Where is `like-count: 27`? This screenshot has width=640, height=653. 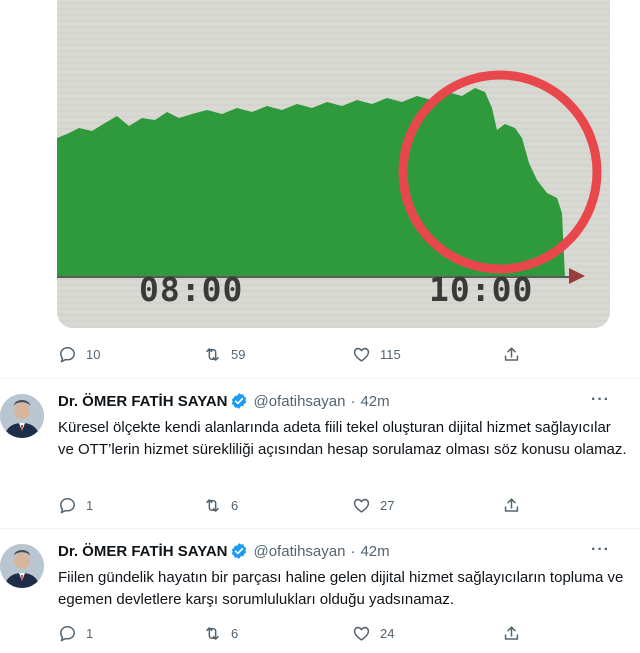
like-count: 27 is located at coordinates (387, 505).